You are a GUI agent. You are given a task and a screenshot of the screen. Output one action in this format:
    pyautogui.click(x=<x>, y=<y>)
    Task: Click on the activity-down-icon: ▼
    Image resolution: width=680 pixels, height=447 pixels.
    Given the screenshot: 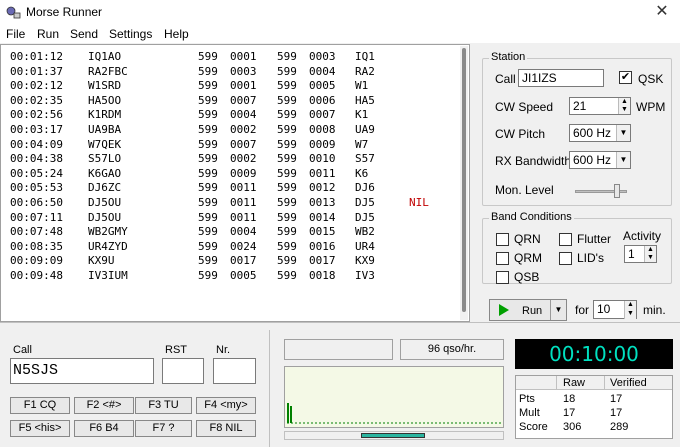 What is the action you would take?
    pyautogui.click(x=650, y=258)
    